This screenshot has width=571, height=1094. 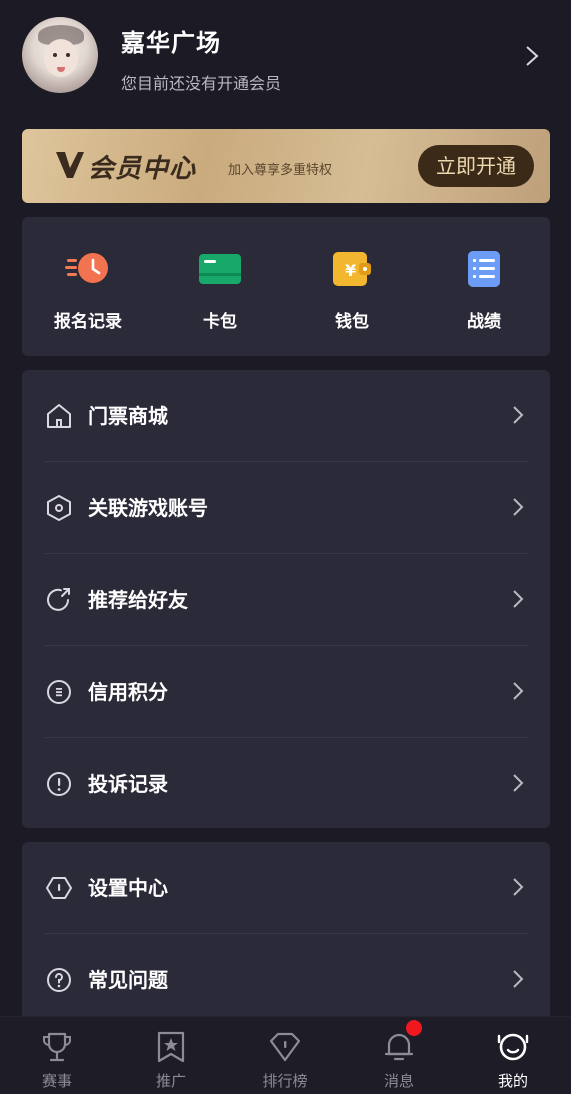 What do you see at coordinates (280, 170) in the screenshot?
I see `vip-subtitle: 加入尊享多重特权` at bounding box center [280, 170].